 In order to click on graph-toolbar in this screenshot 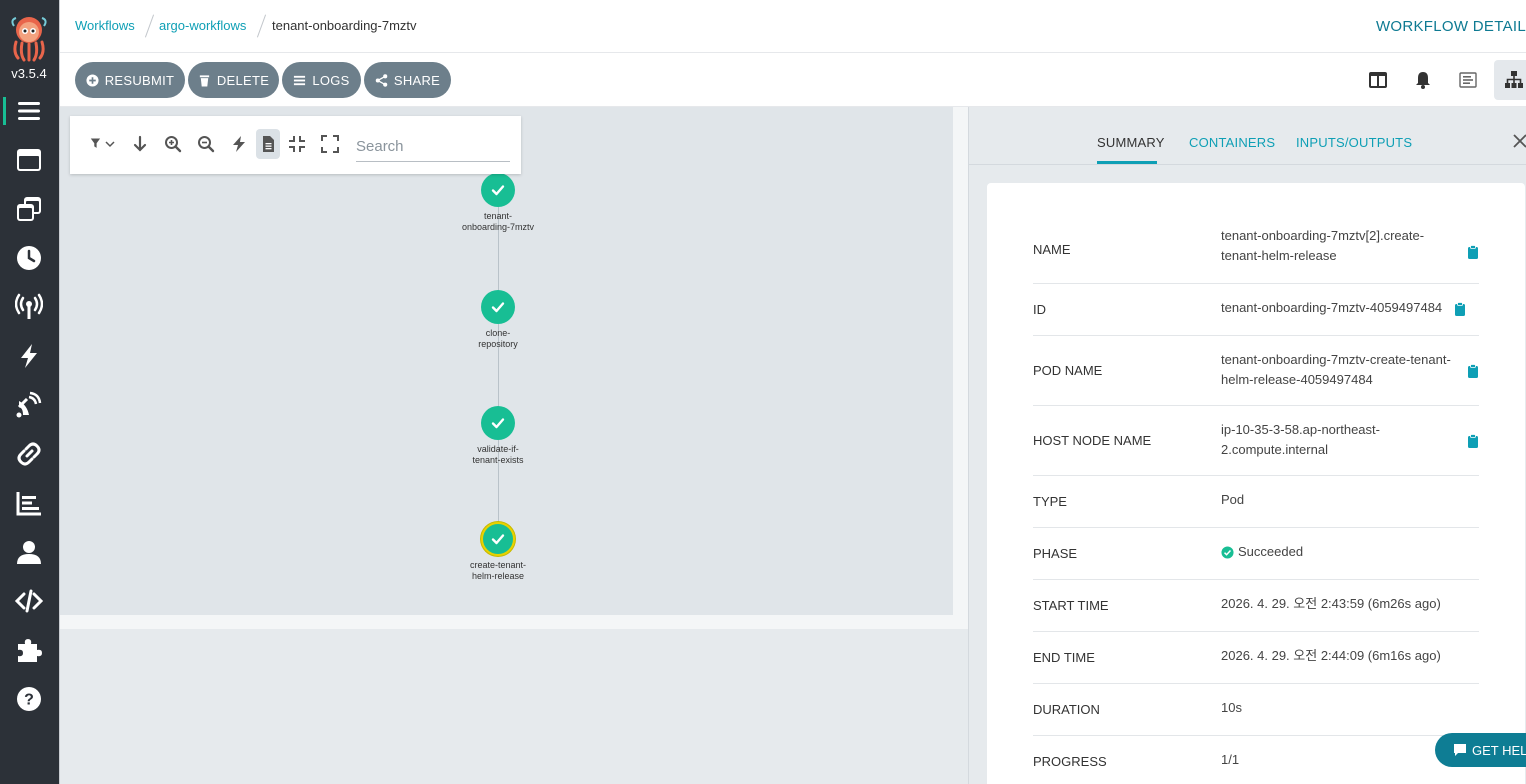, I will do `click(295, 145)`.